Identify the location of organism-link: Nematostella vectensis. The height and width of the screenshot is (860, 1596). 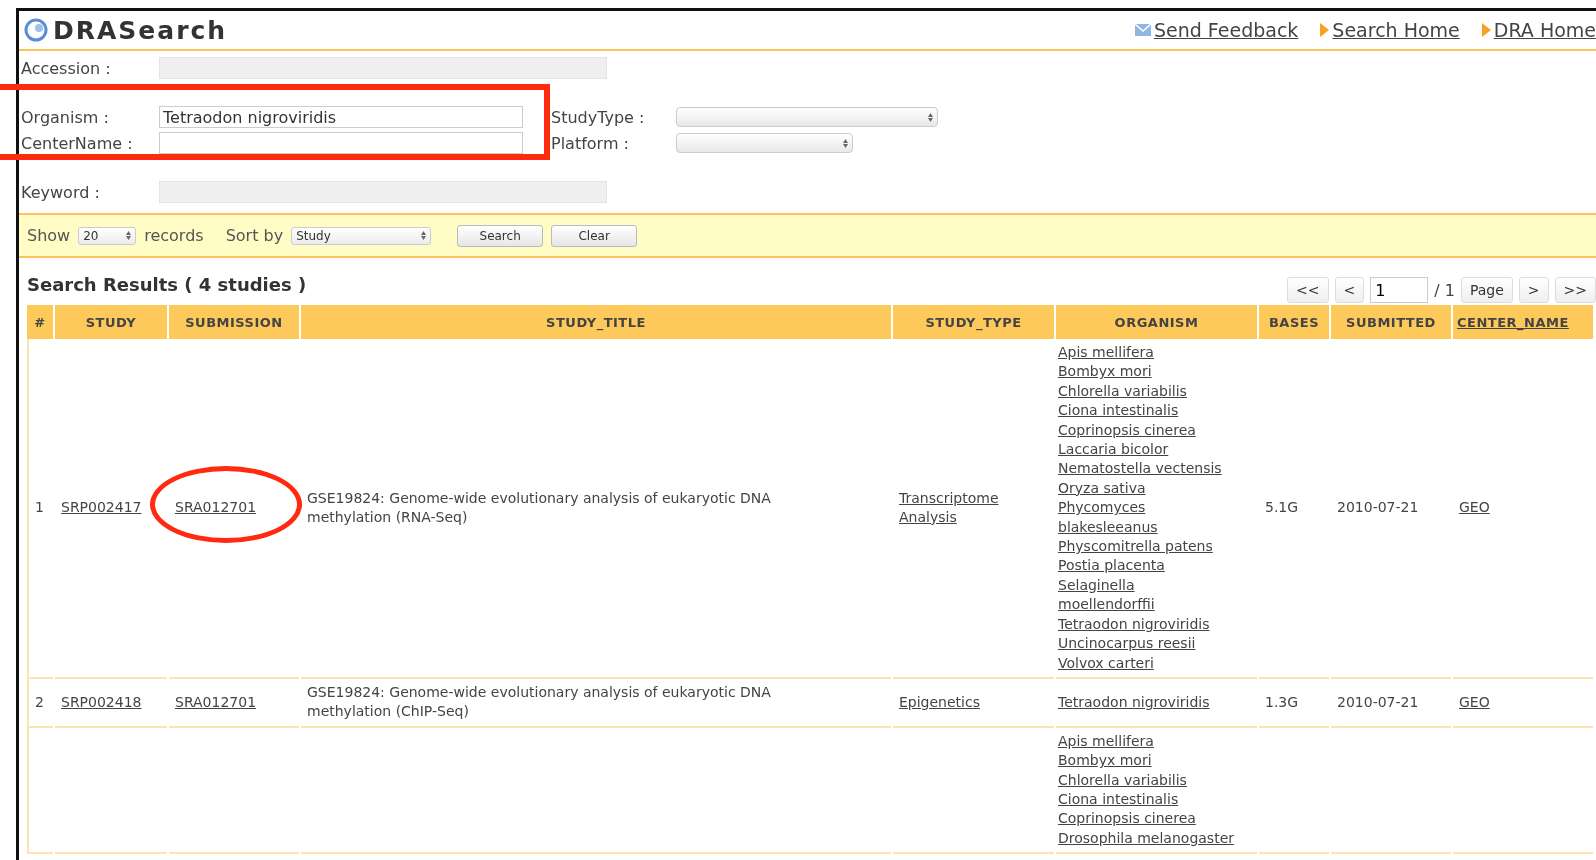
(1146, 469).